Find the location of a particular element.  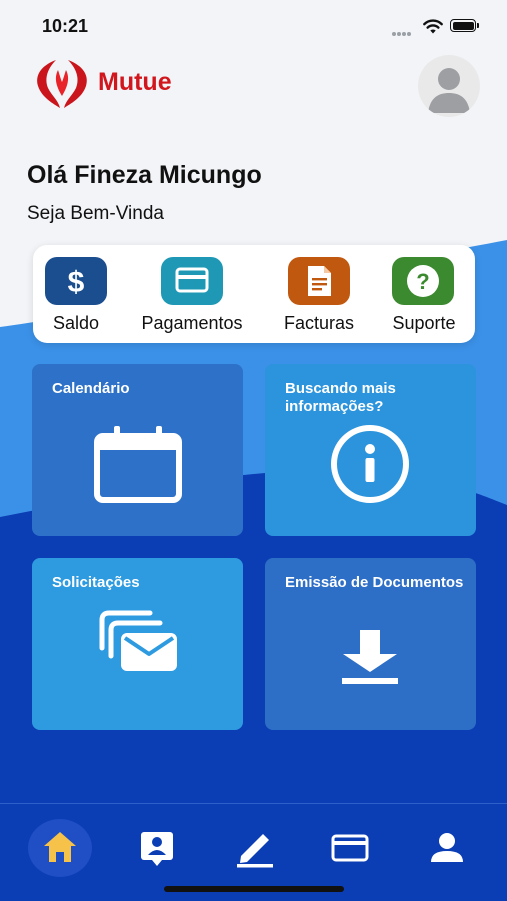

edit-icon is located at coordinates (255, 851).